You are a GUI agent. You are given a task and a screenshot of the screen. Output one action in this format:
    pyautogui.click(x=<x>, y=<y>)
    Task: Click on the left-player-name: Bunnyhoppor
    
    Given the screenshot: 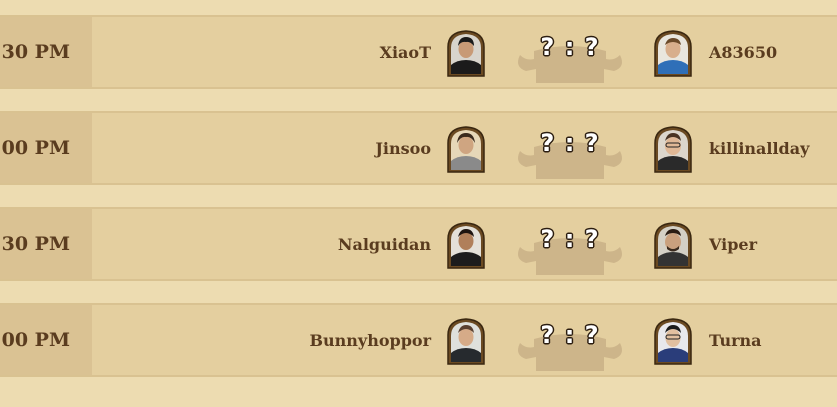 What is the action you would take?
    pyautogui.click(x=371, y=340)
    